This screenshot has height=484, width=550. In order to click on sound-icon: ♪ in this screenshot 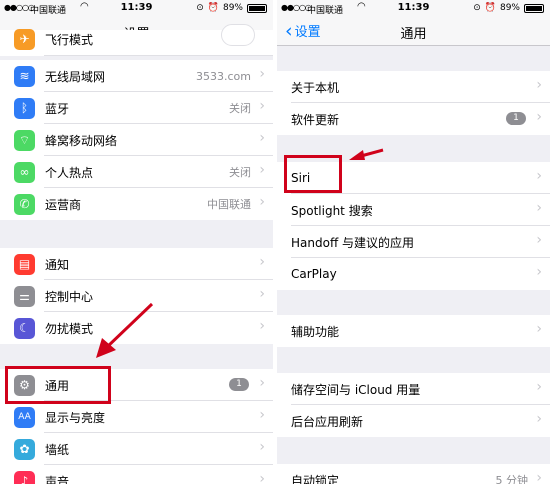, I will do `click(24, 477)`.